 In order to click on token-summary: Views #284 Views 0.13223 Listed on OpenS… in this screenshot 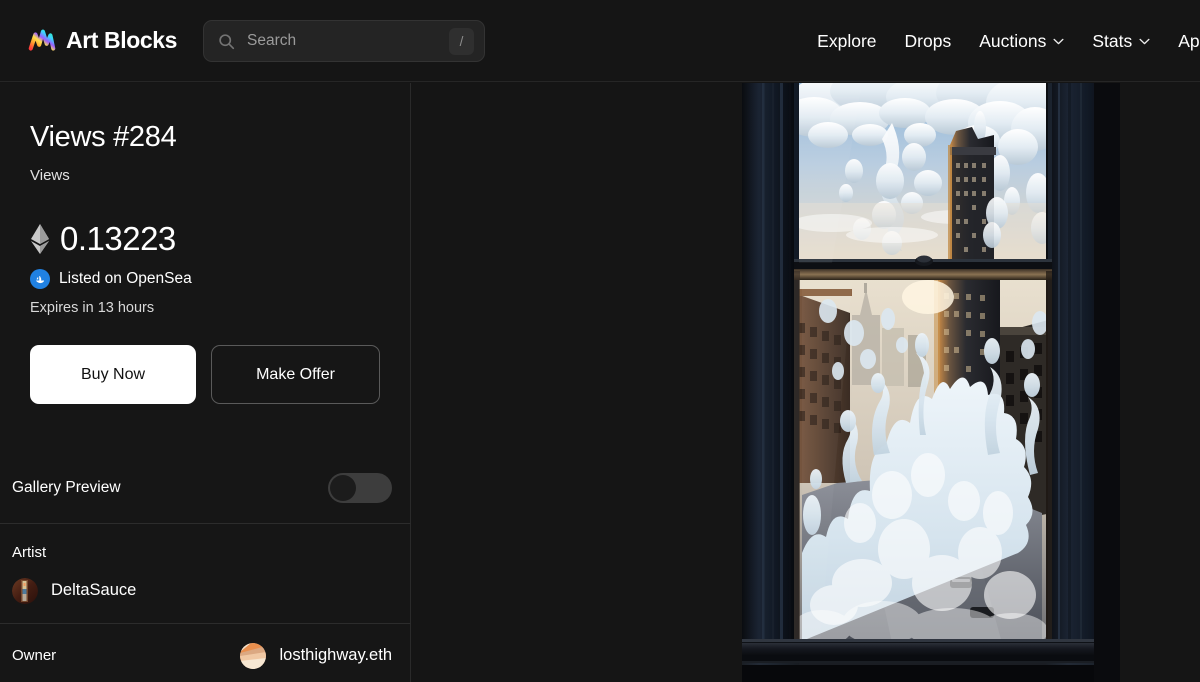, I will do `click(205, 262)`.